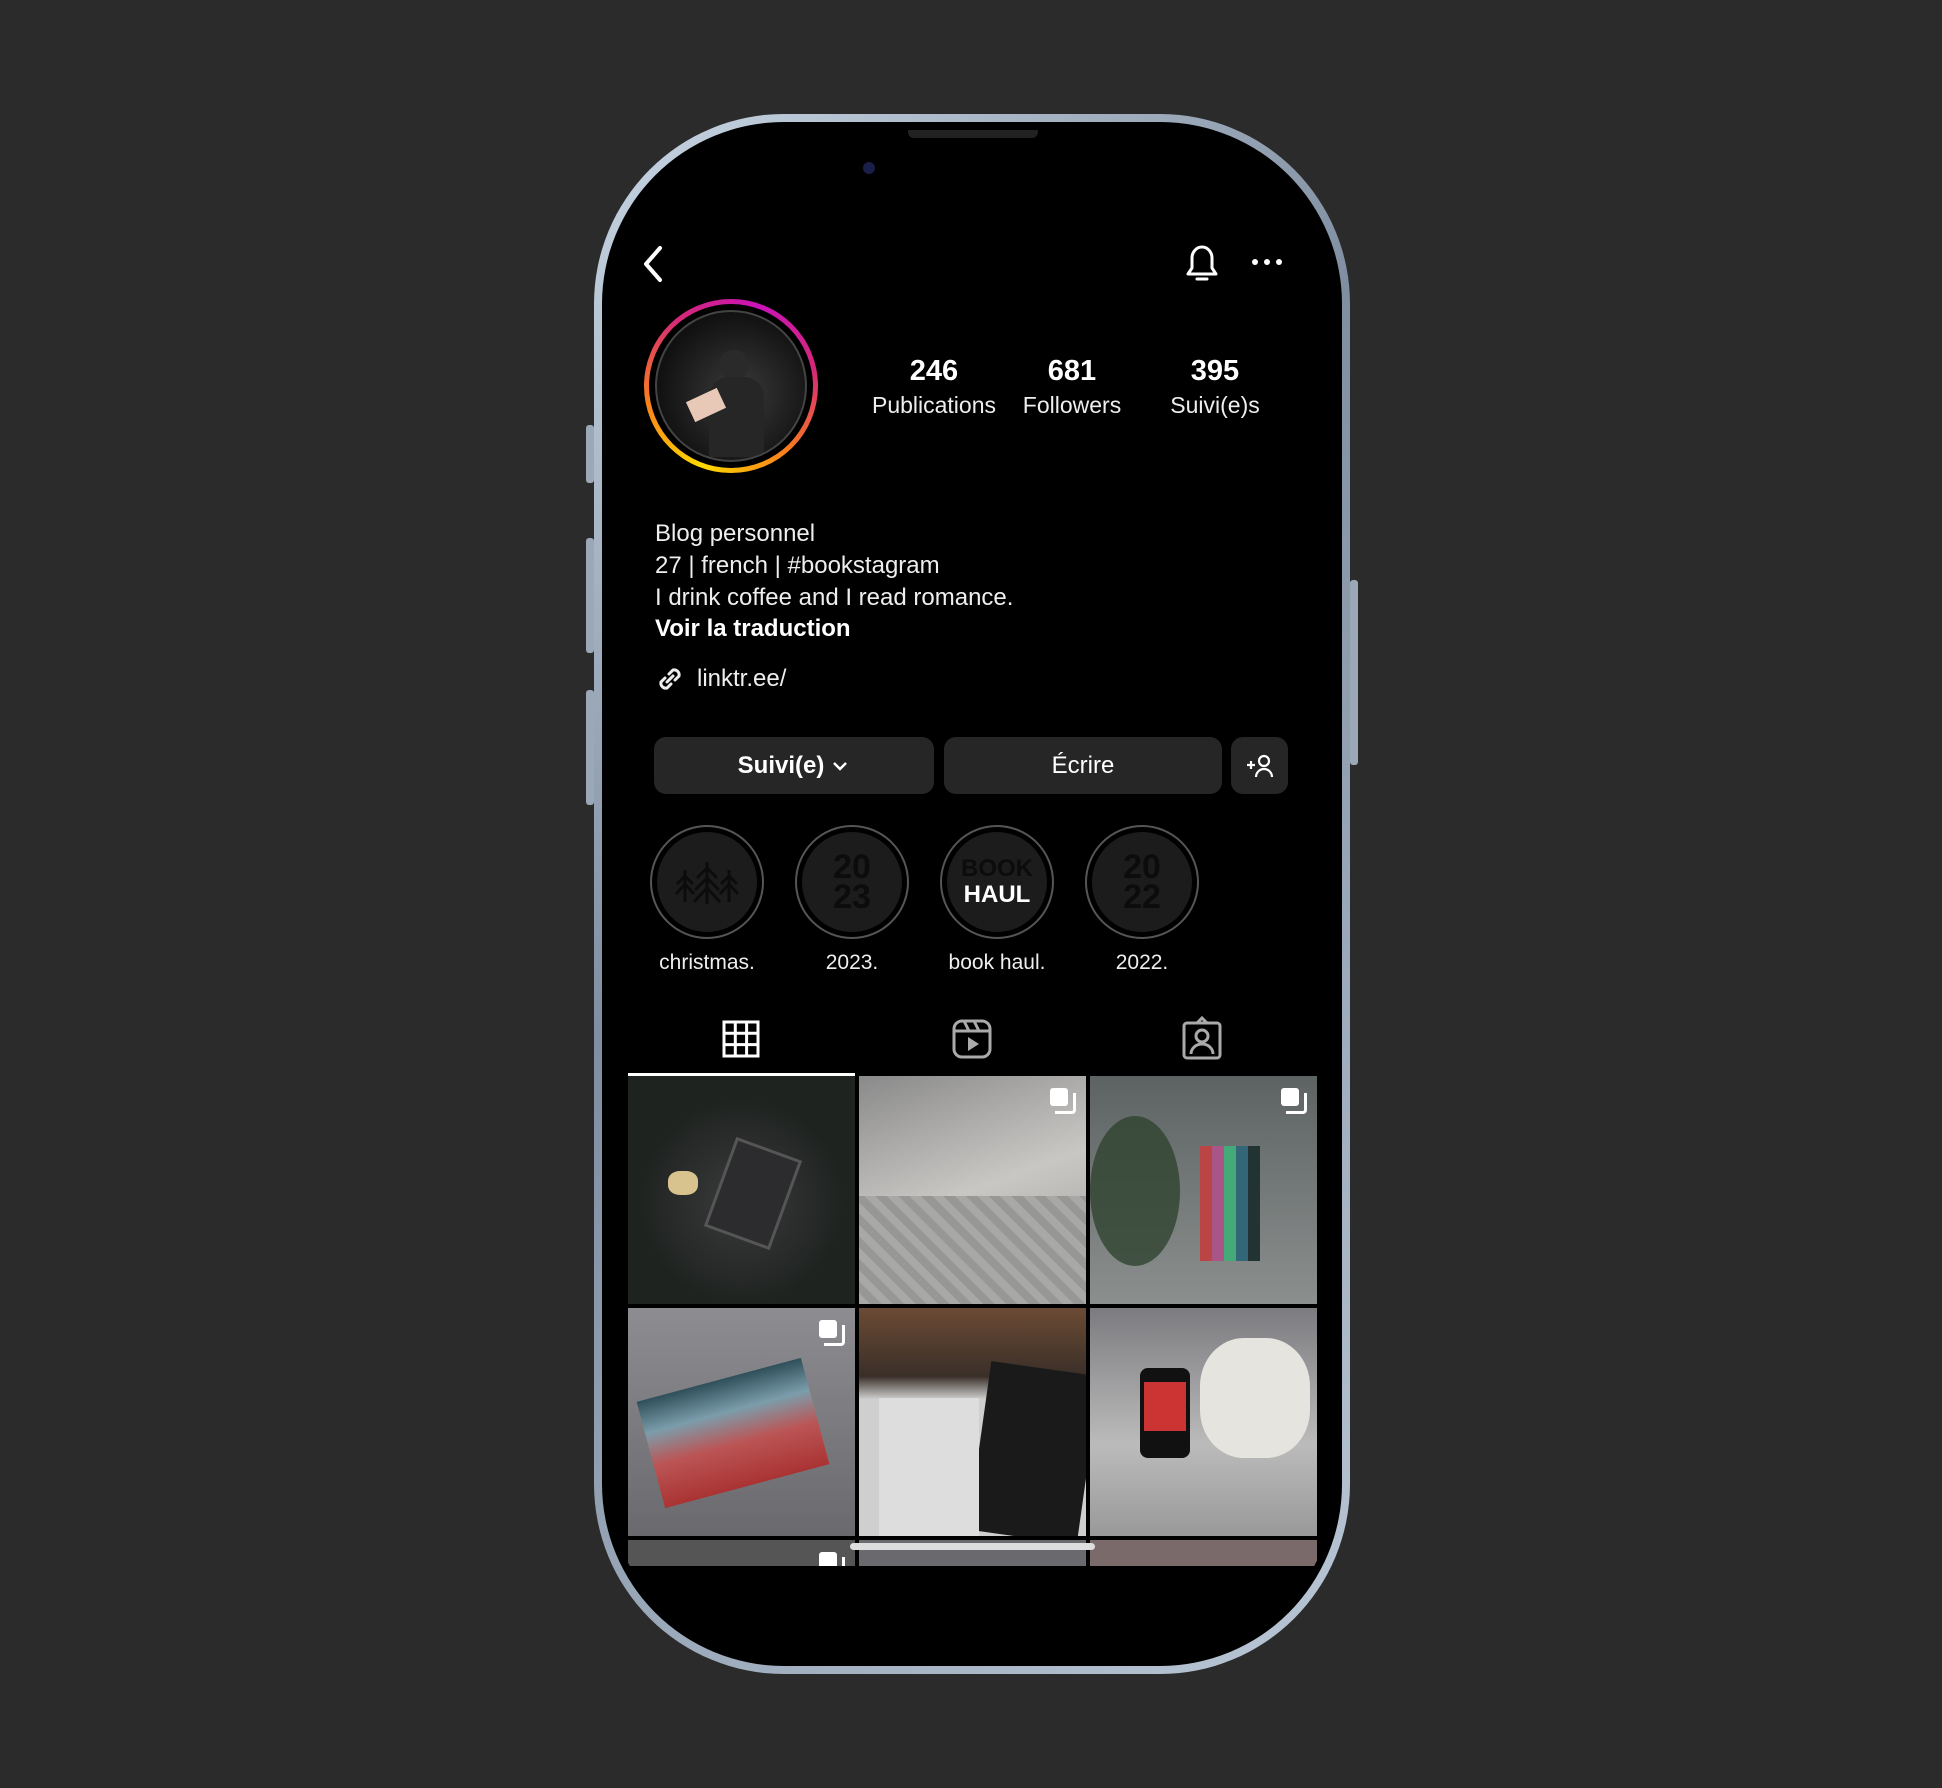 The width and height of the screenshot is (1942, 1788). I want to click on translate-link: Voir la traduction, so click(753, 629).